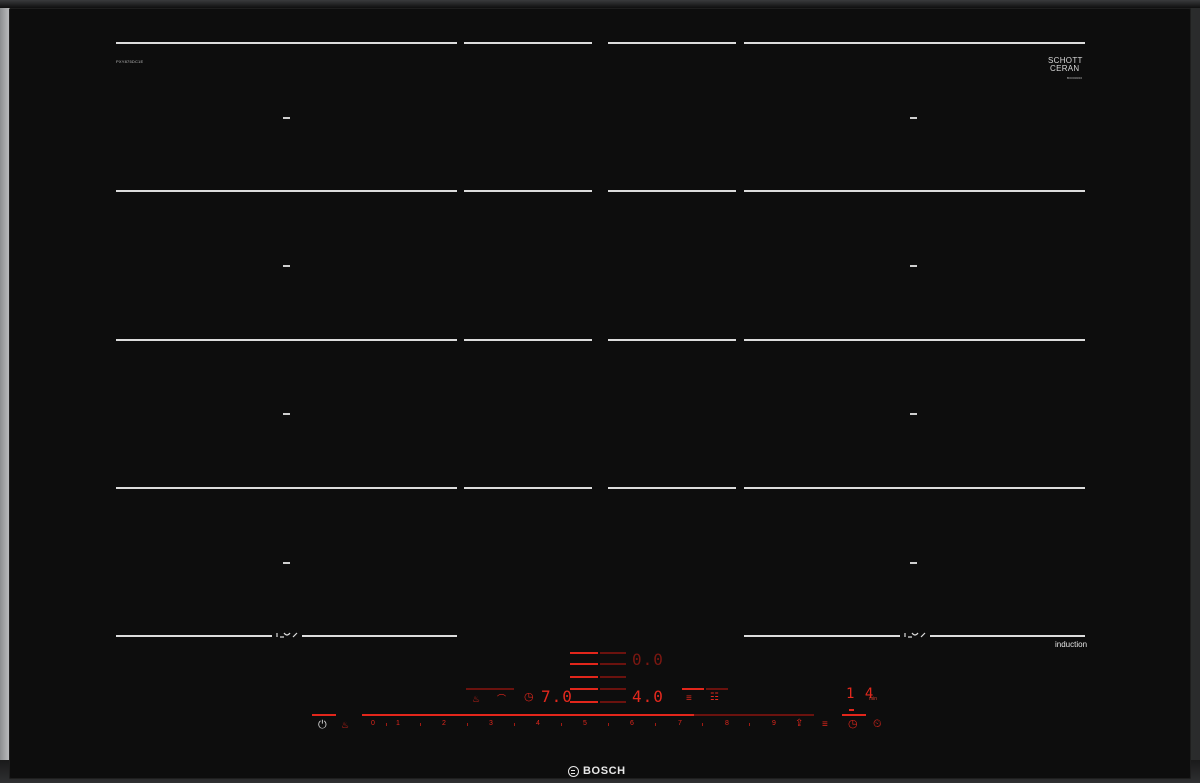 The height and width of the screenshot is (783, 1200). I want to click on brand-badge: BOSCH, so click(597, 771).